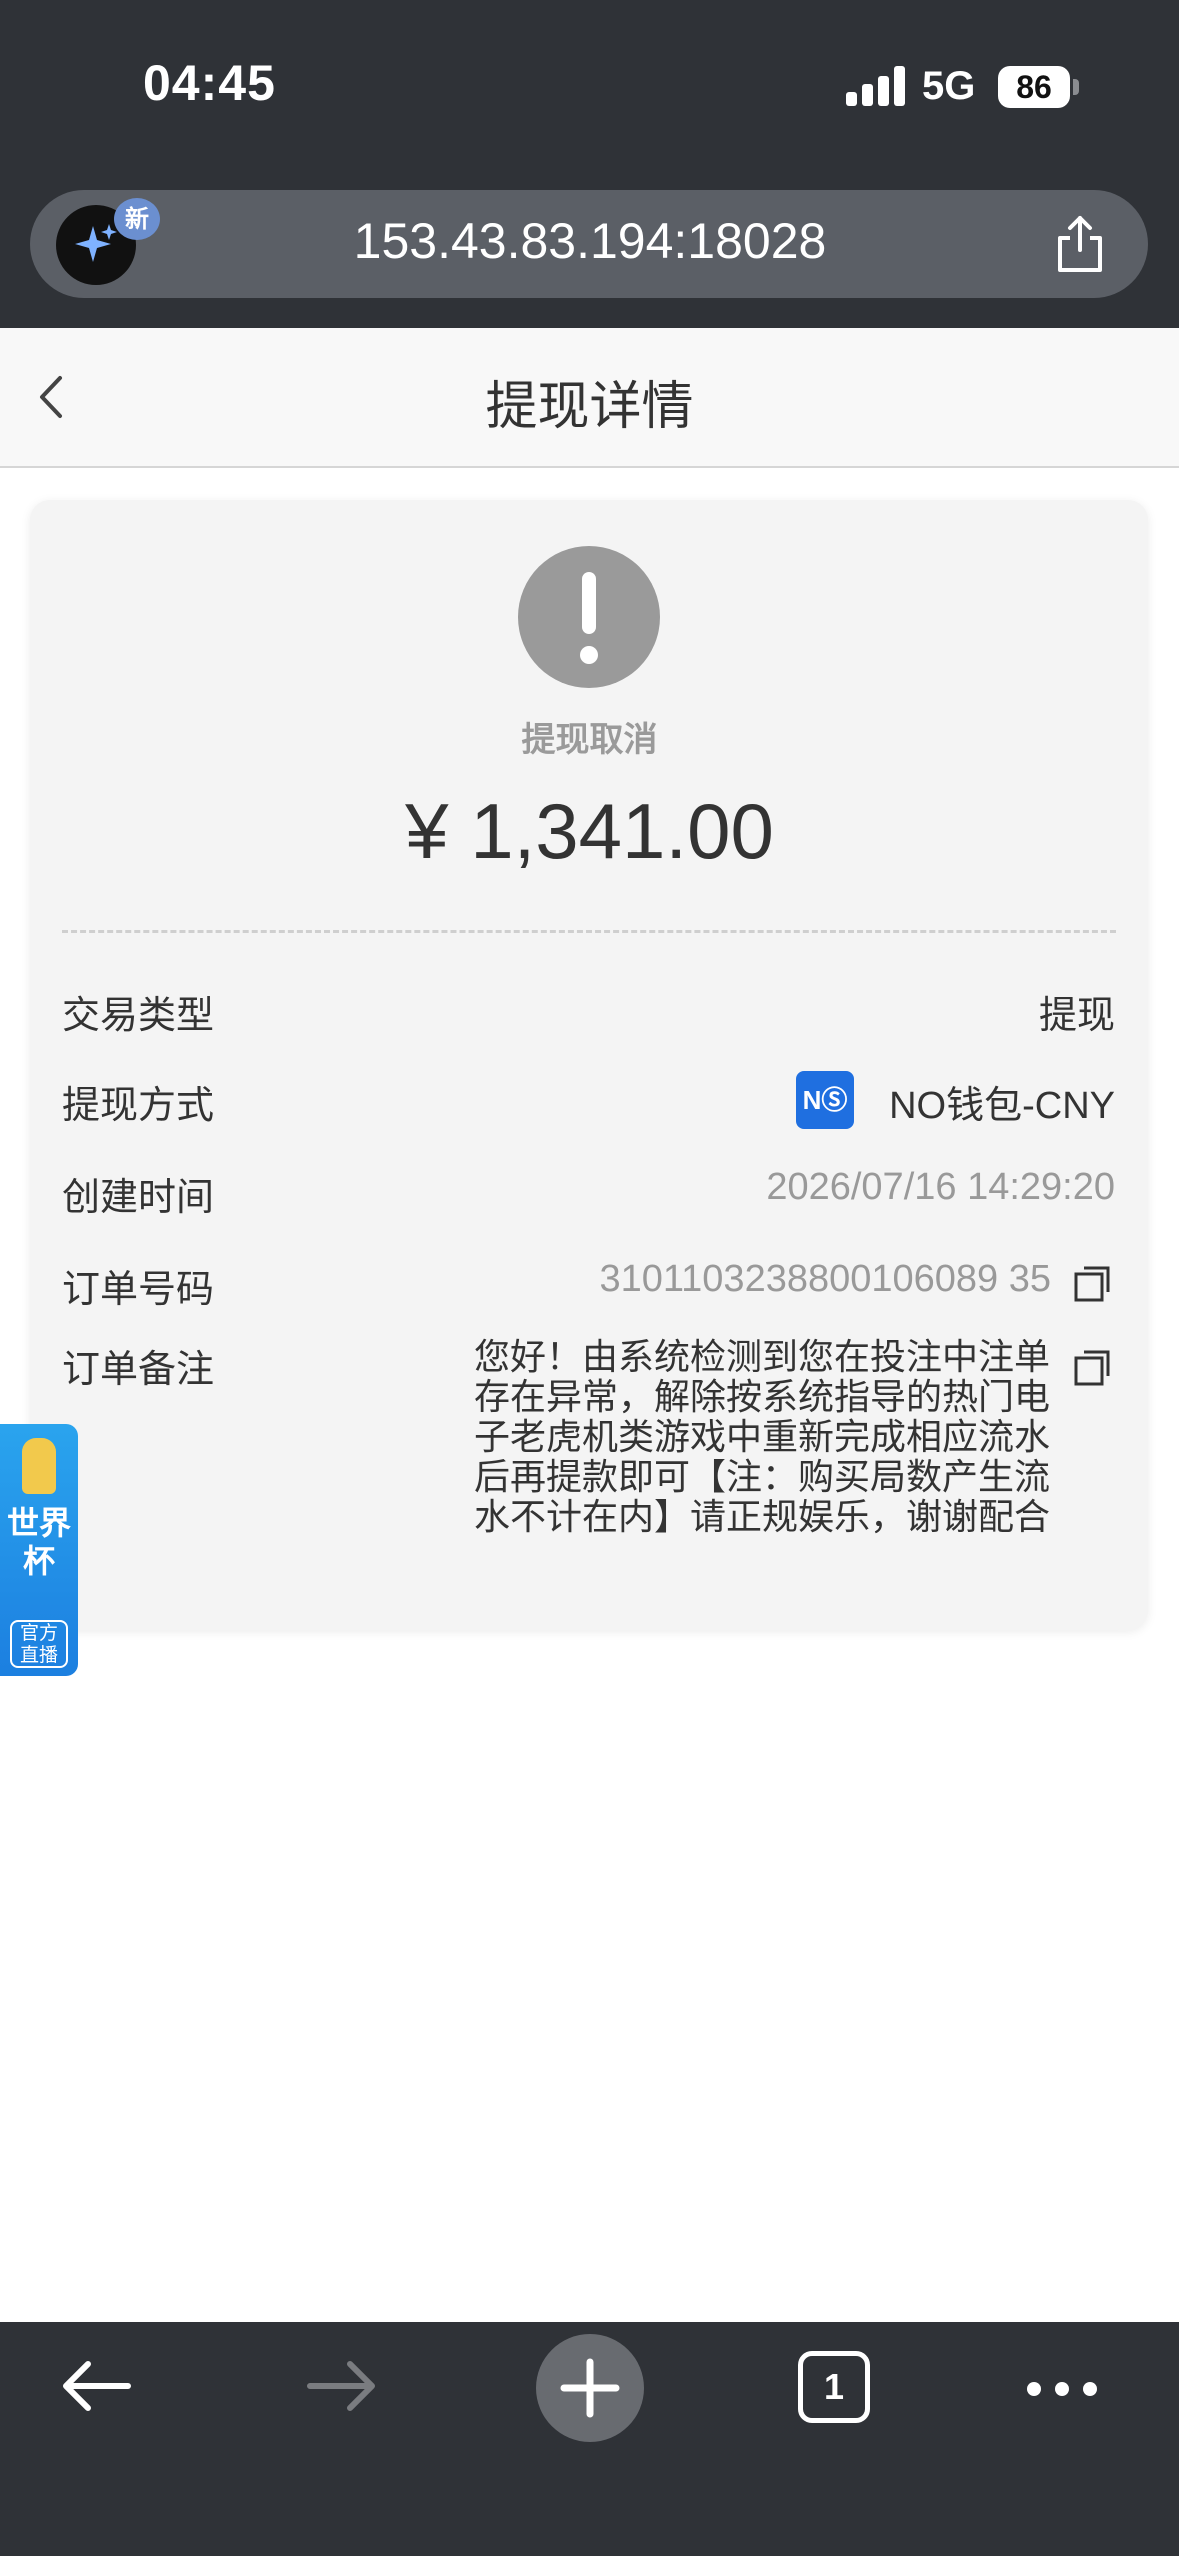 The height and width of the screenshot is (2556, 1179). What do you see at coordinates (589, 617) in the screenshot?
I see `exclamation-icon` at bounding box center [589, 617].